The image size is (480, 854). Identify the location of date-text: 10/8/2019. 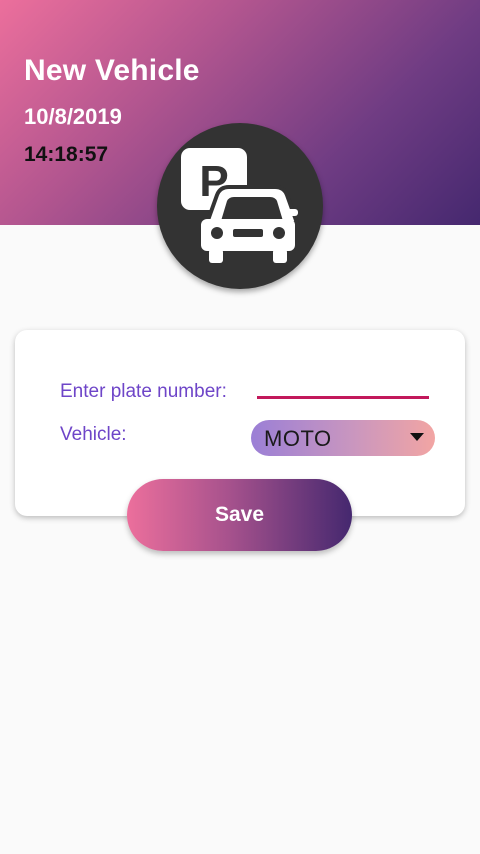
(73, 116).